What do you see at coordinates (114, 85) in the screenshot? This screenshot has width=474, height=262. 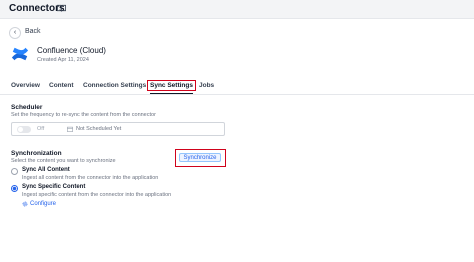 I see `tab-connection-settings: Connection Settings` at bounding box center [114, 85].